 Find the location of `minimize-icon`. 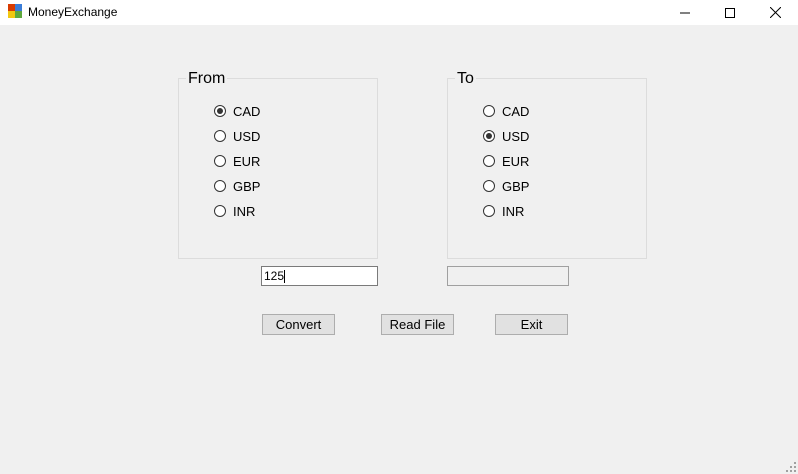

minimize-icon is located at coordinates (685, 12).